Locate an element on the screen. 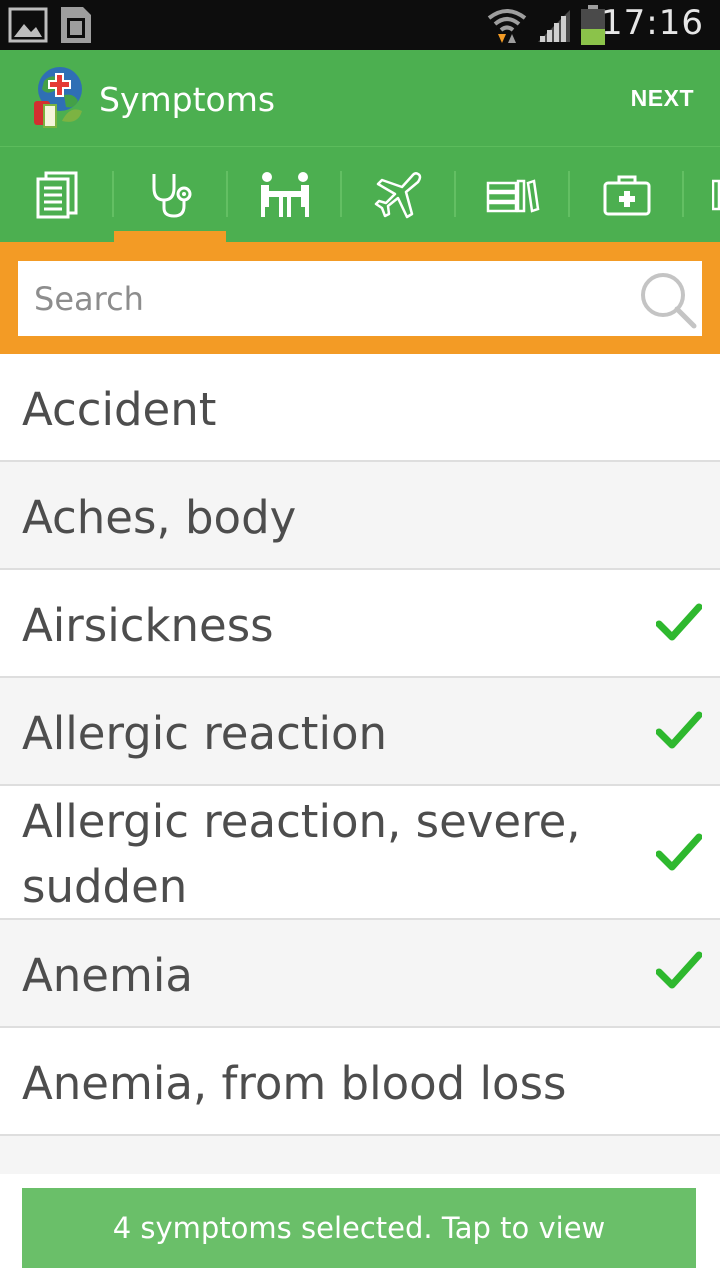 The image size is (720, 1280). list-item: Allergic reaction is located at coordinates (360, 732).